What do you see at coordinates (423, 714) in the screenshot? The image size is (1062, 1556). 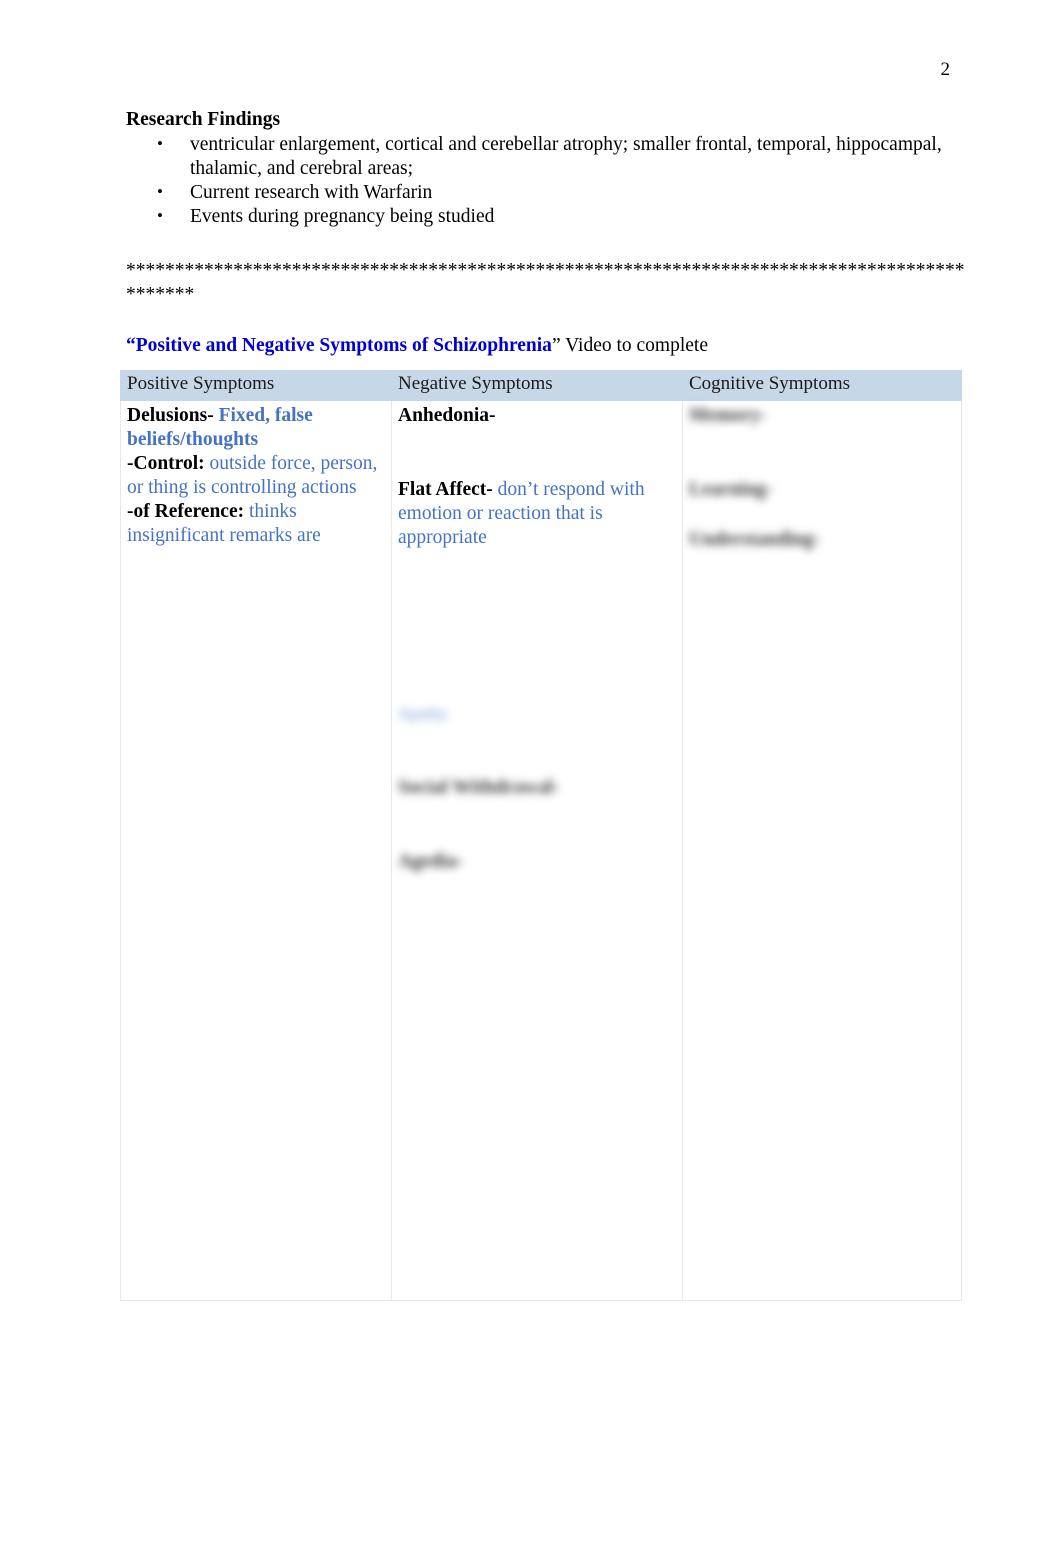 I see `redacted-text: Apathy` at bounding box center [423, 714].